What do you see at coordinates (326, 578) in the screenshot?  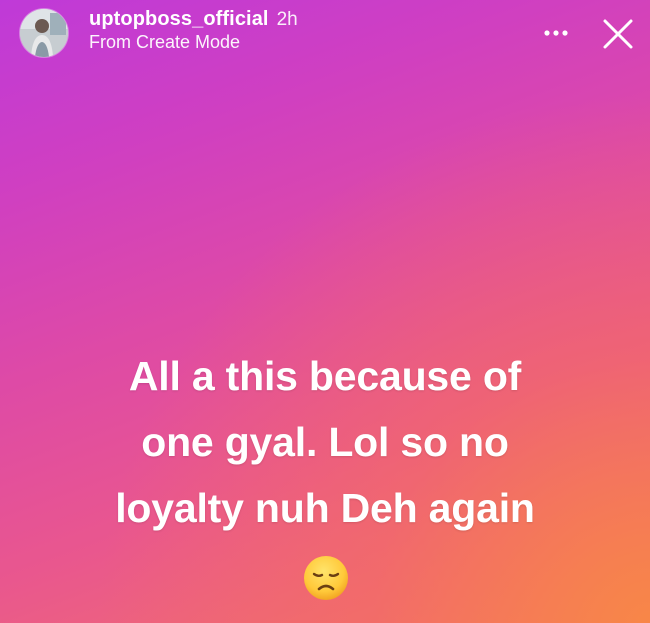 I see `disappointed-face-icon` at bounding box center [326, 578].